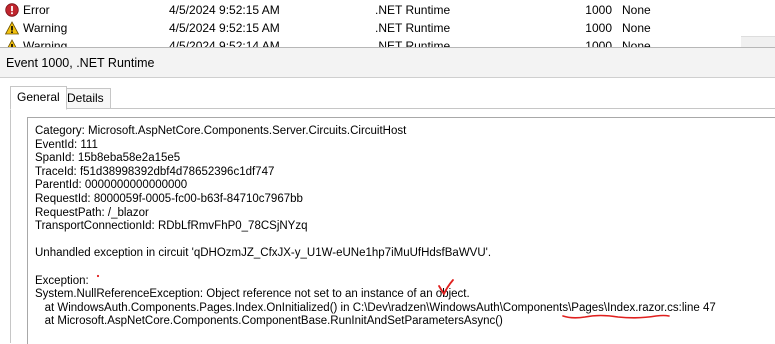 Image resolution: width=775 pixels, height=344 pixels. Describe the element at coordinates (108, 158) in the screenshot. I see `description-line: SpanId: 15b8eba58e2a15e5` at that location.